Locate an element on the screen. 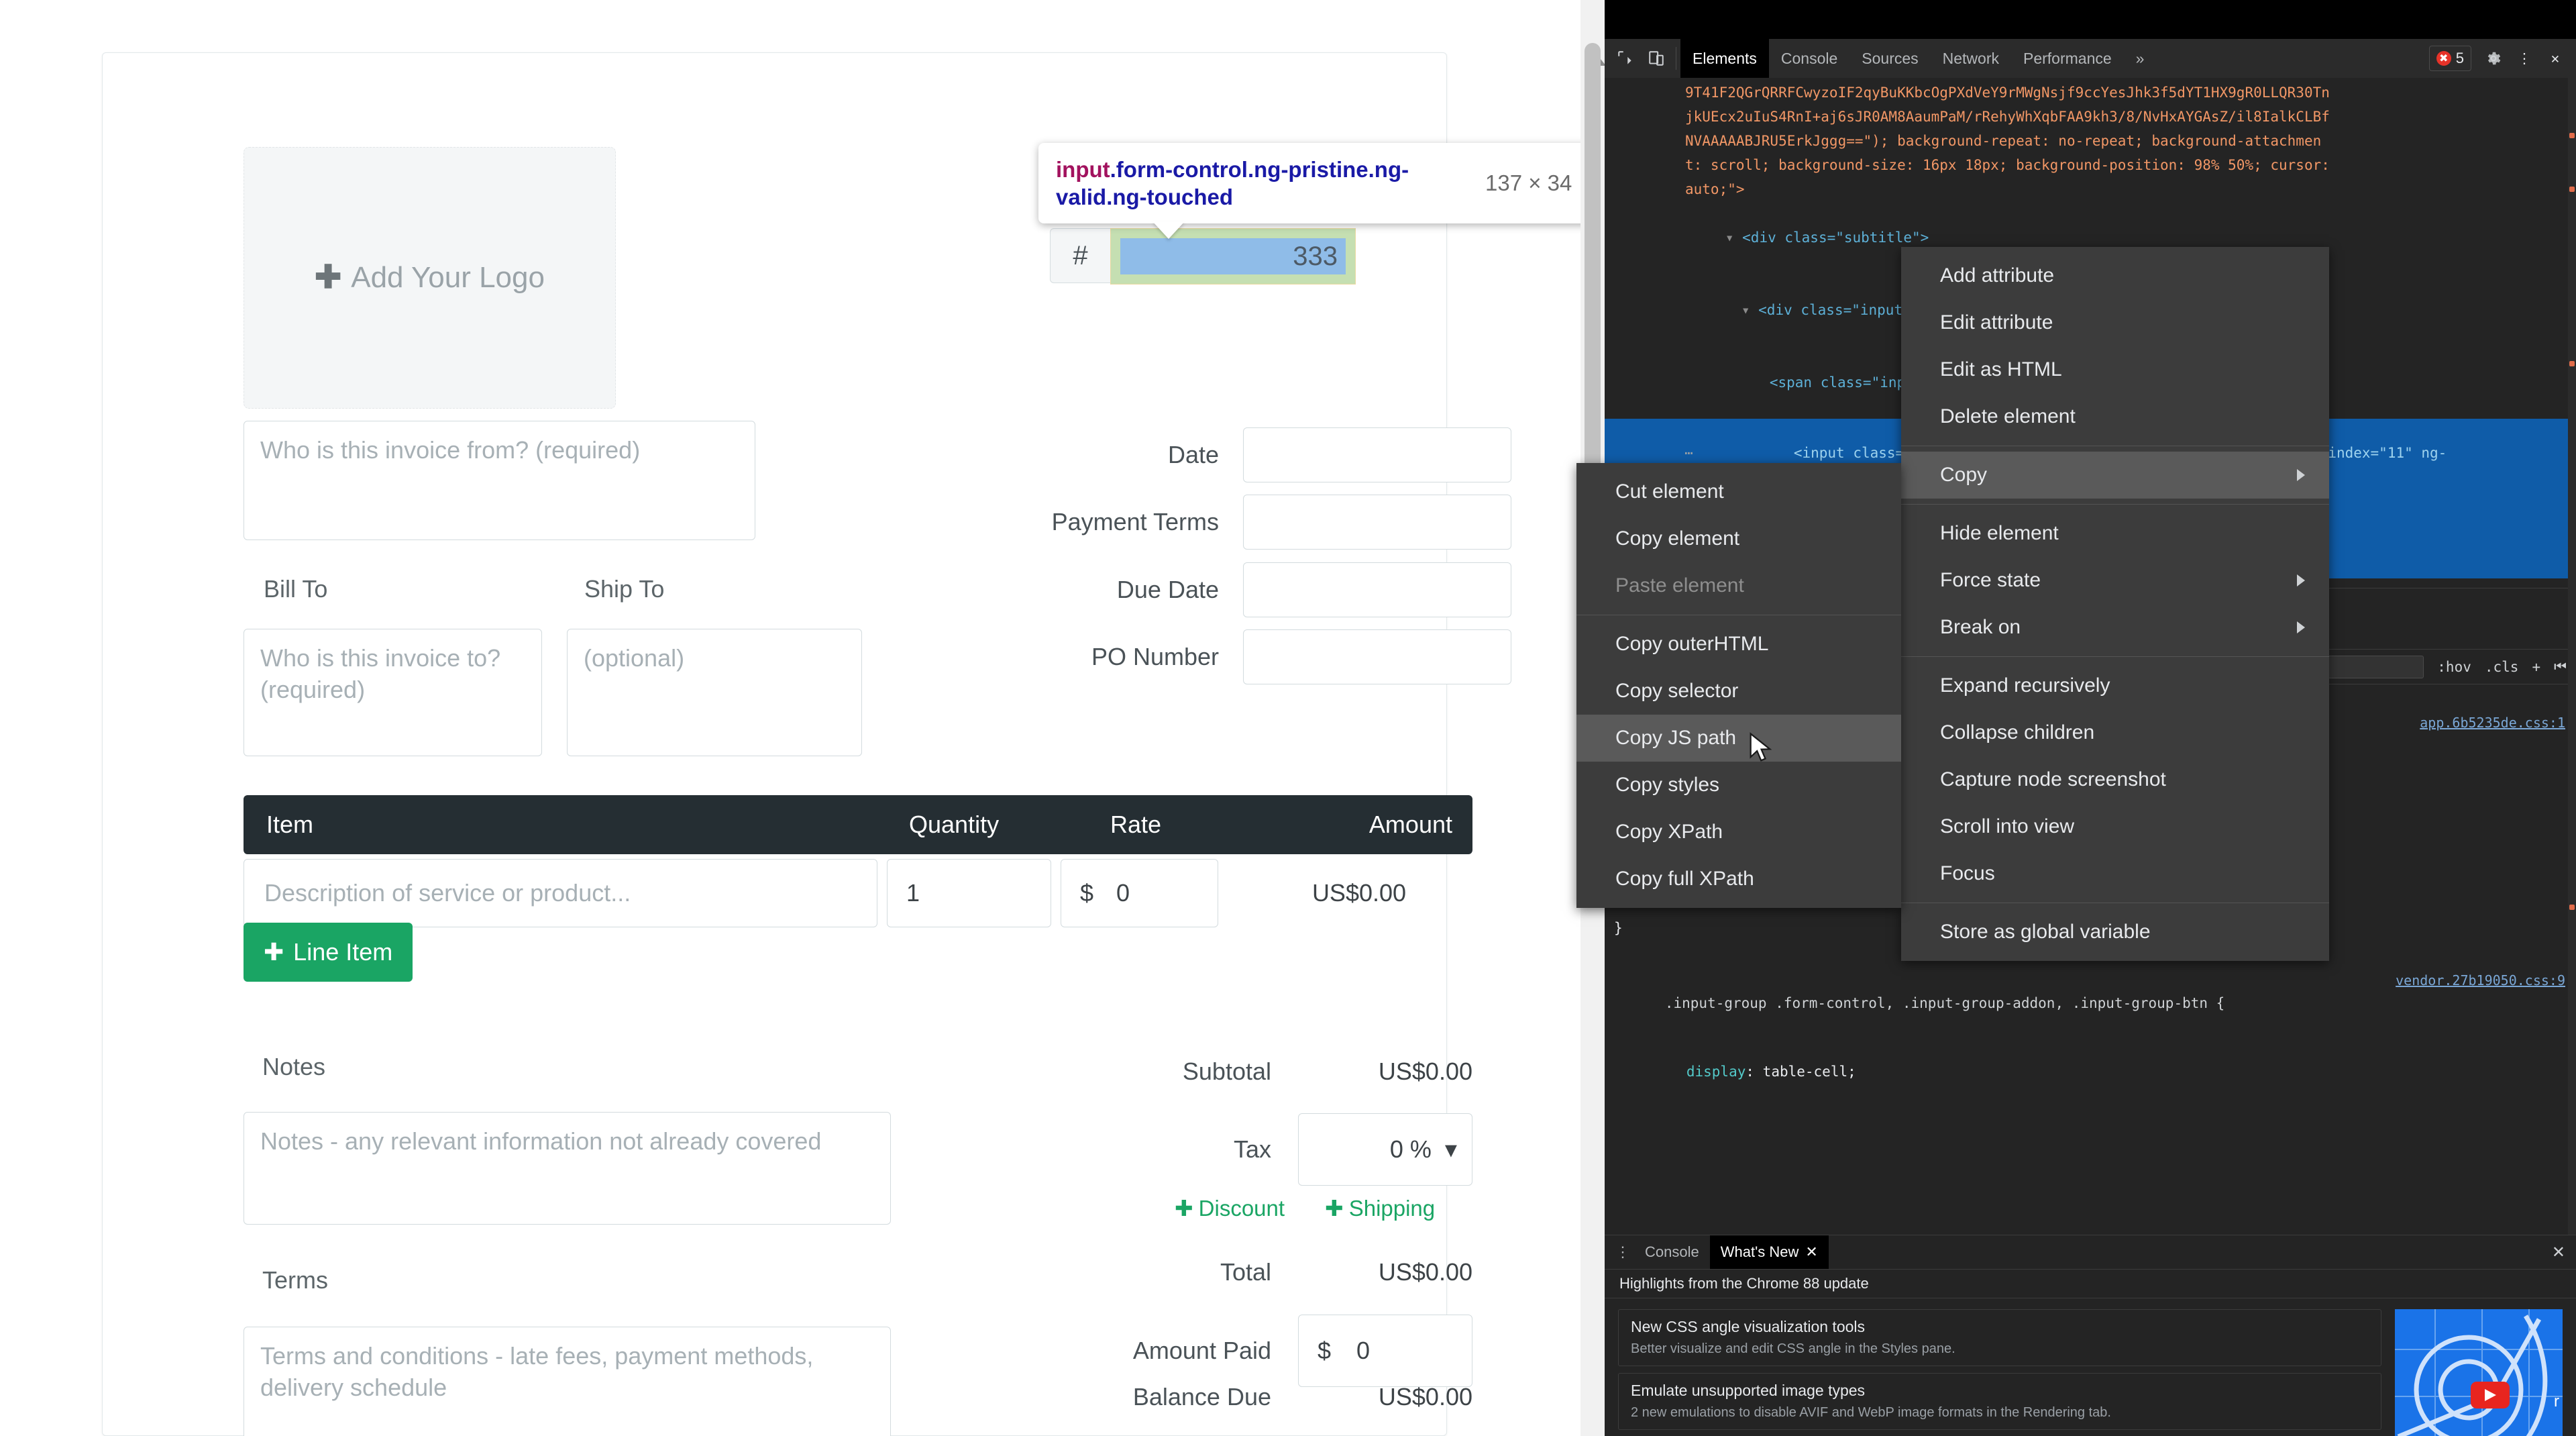 Image resolution: width=2576 pixels, height=1436 pixels. inspect-element-icon is located at coordinates (1625, 59).